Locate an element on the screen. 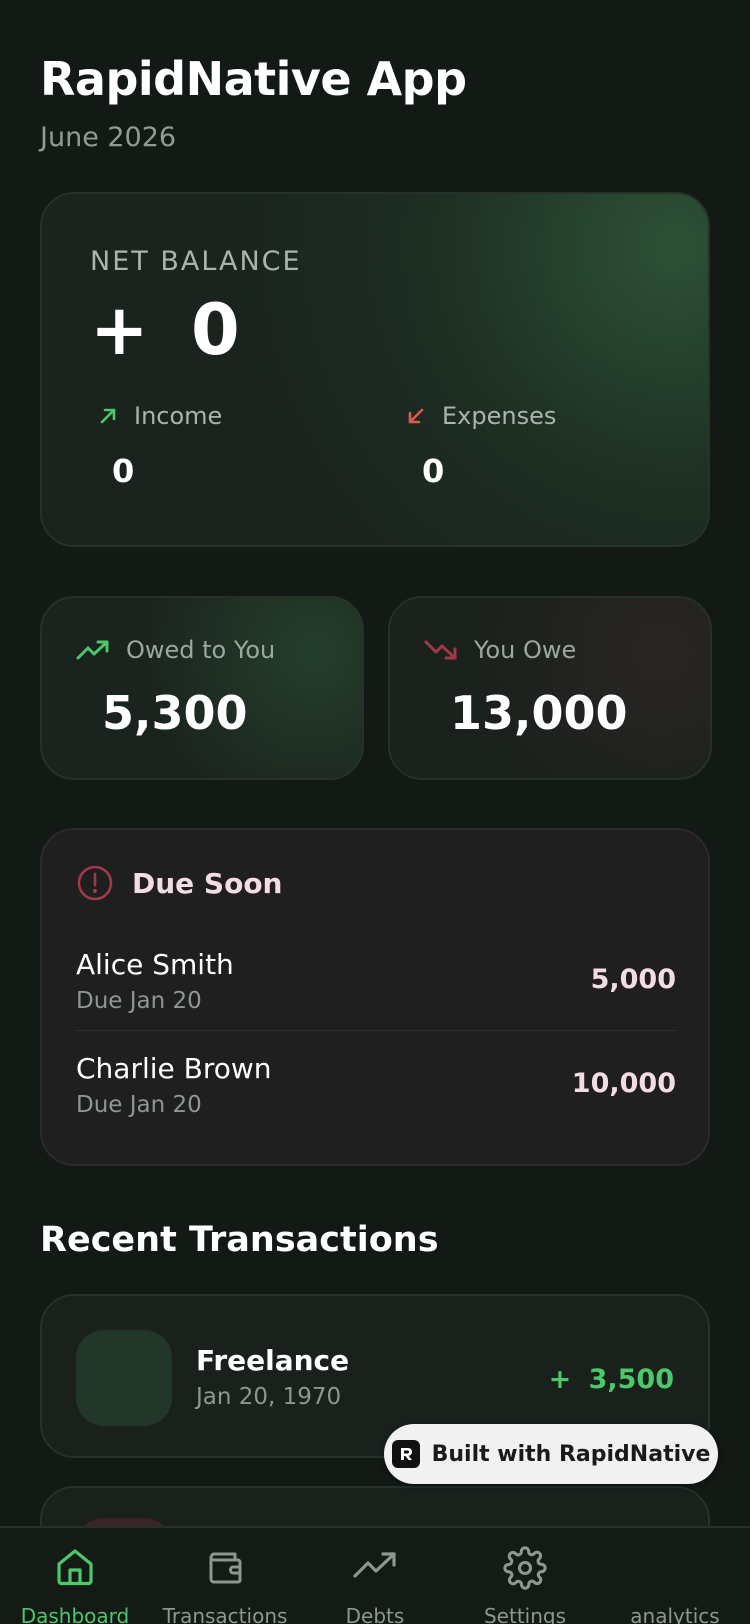 This screenshot has width=750, height=1624. net-balance-value: + 0 is located at coordinates (165, 330).